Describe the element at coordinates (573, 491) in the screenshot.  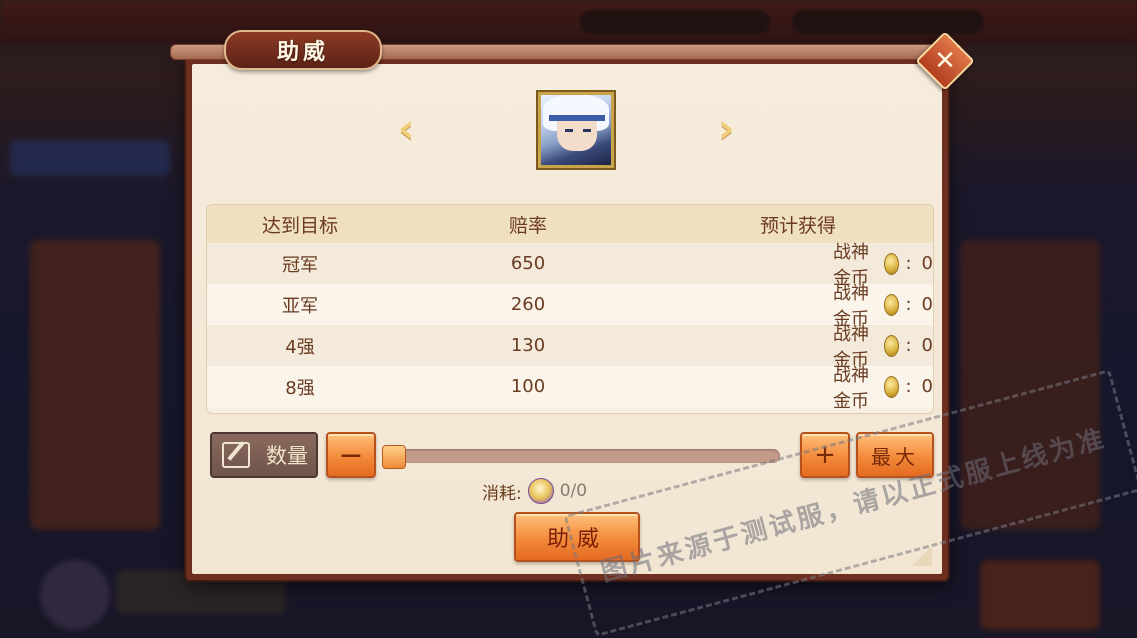
I see `cost-value: 0/0` at that location.